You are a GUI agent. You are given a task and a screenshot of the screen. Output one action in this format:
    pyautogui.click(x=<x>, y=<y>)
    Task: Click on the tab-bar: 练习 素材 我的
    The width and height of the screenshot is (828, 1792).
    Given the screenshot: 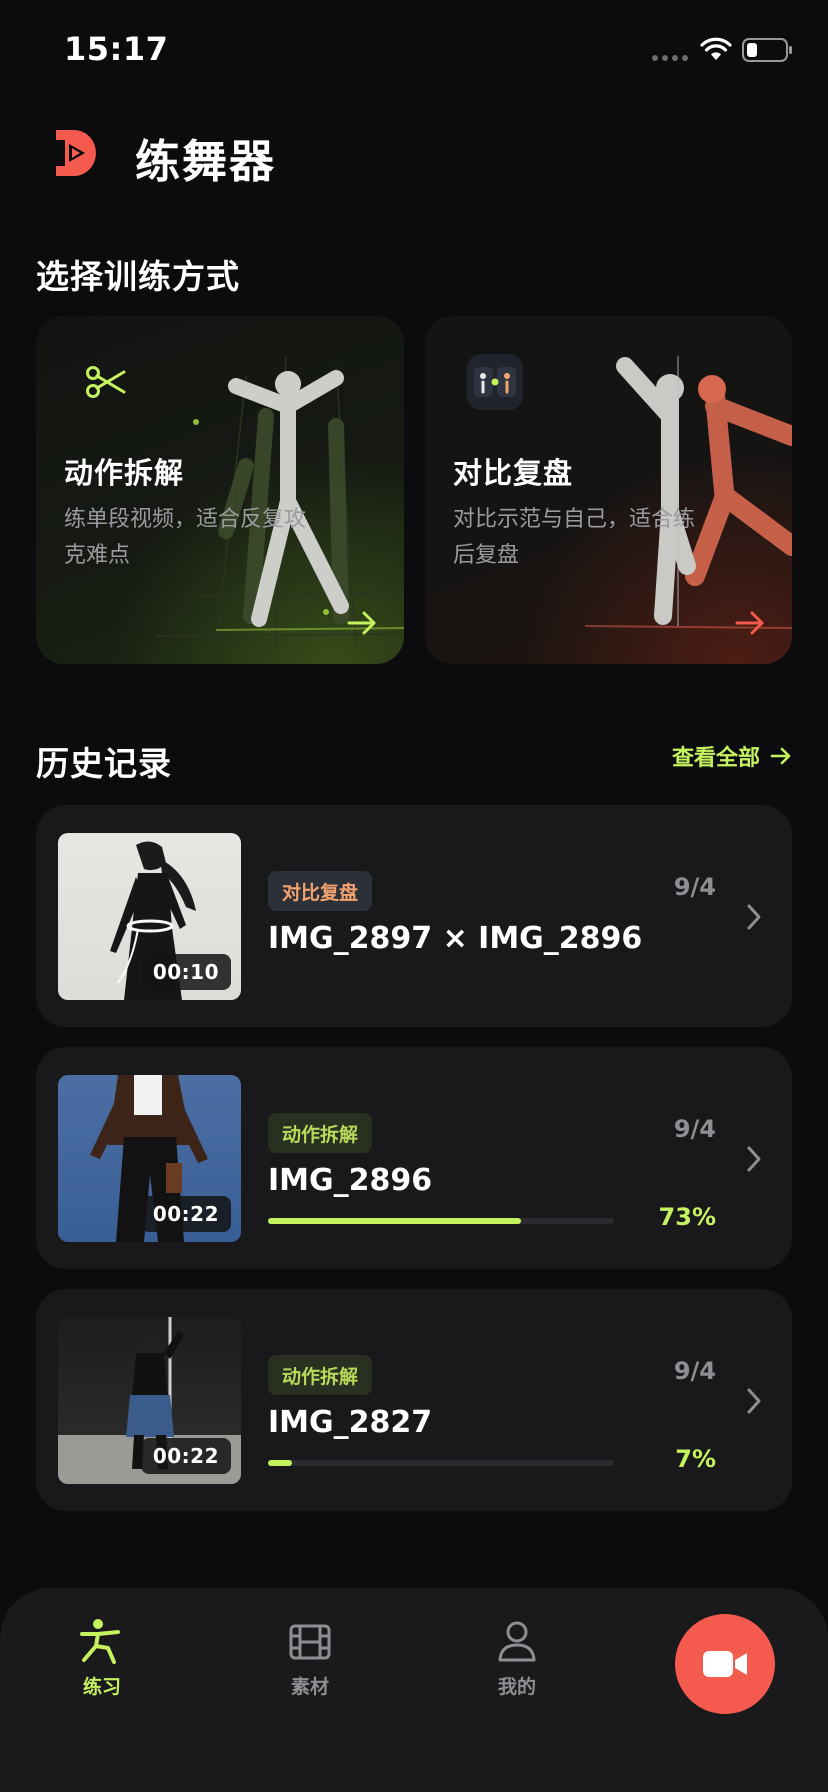 What is the action you would take?
    pyautogui.click(x=414, y=1690)
    